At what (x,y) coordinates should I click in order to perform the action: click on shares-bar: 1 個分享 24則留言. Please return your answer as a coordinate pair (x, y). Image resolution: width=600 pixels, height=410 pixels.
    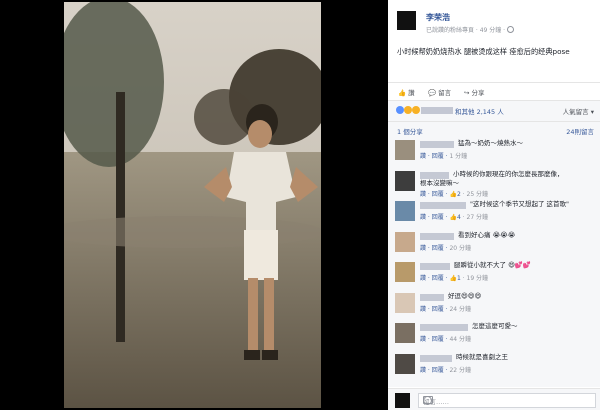
    Looking at the image, I should click on (494, 129).